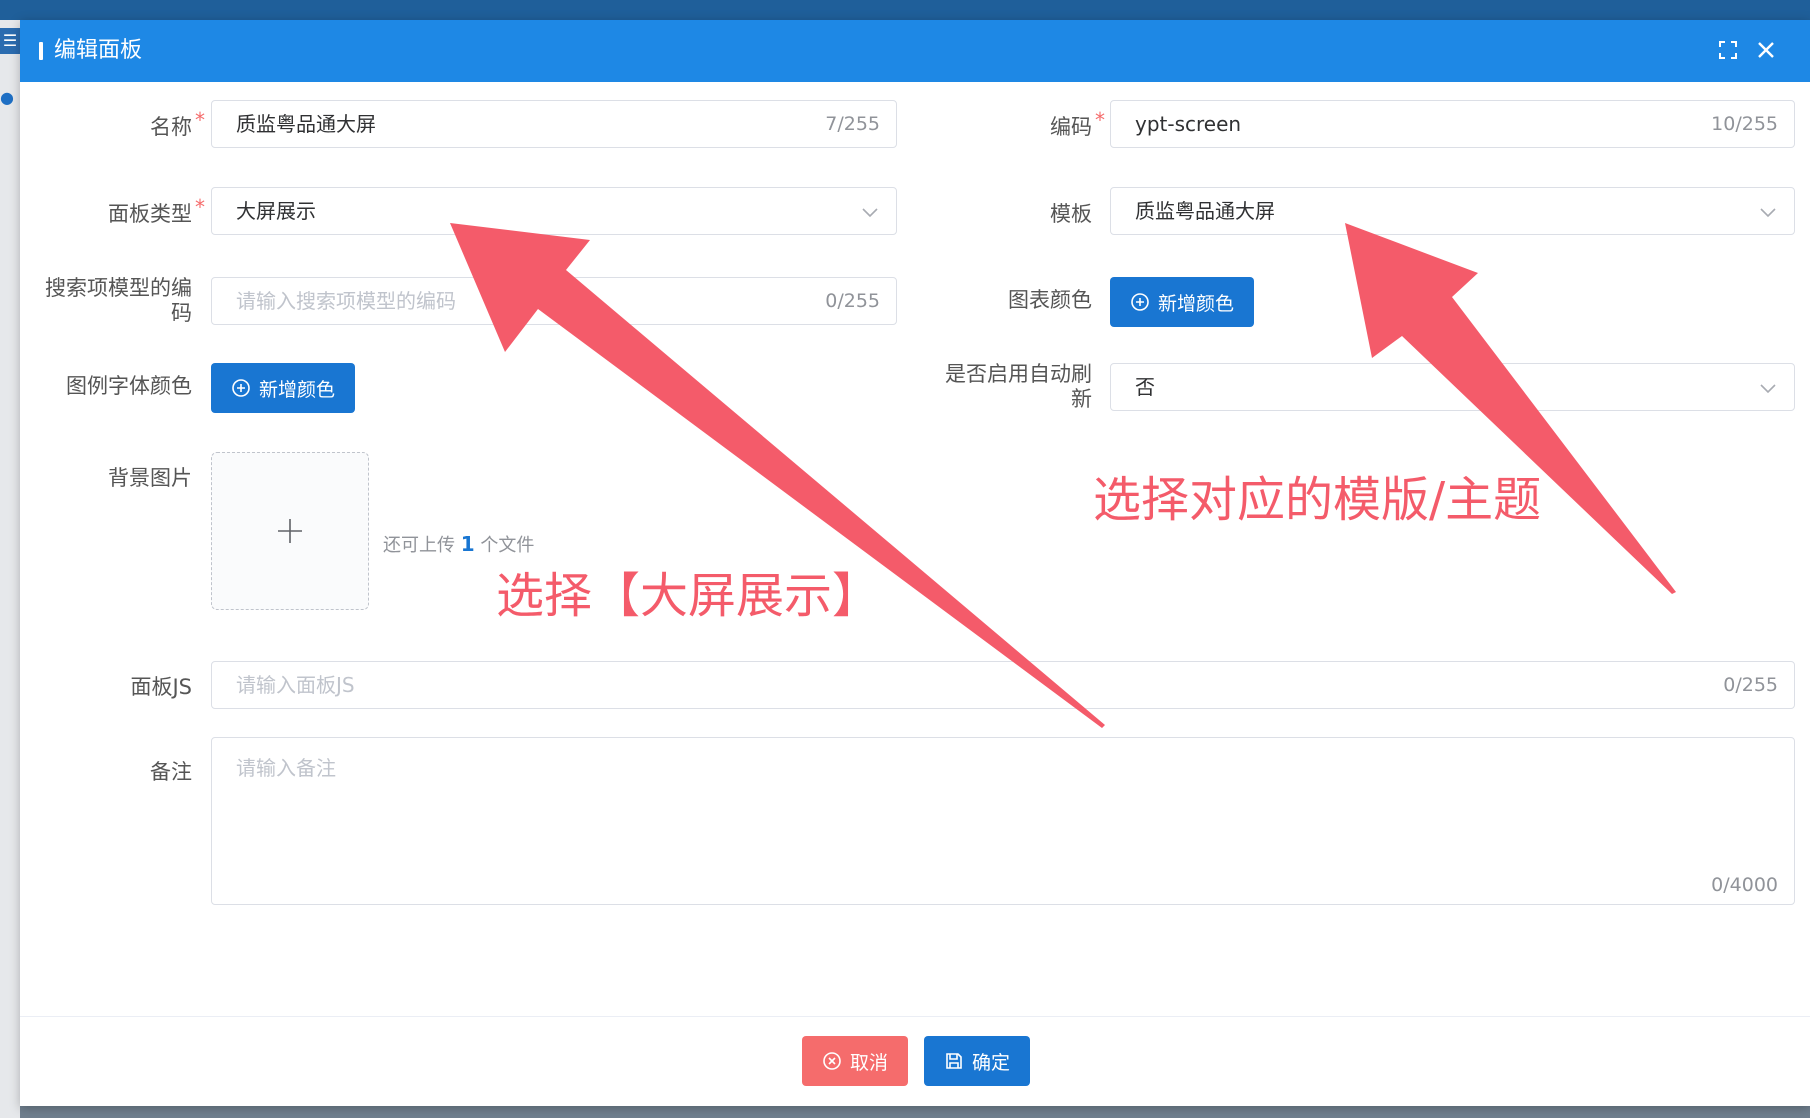 The height and width of the screenshot is (1118, 1810). What do you see at coordinates (98, 50) in the screenshot?
I see `dialog-title: 编辑面板` at bounding box center [98, 50].